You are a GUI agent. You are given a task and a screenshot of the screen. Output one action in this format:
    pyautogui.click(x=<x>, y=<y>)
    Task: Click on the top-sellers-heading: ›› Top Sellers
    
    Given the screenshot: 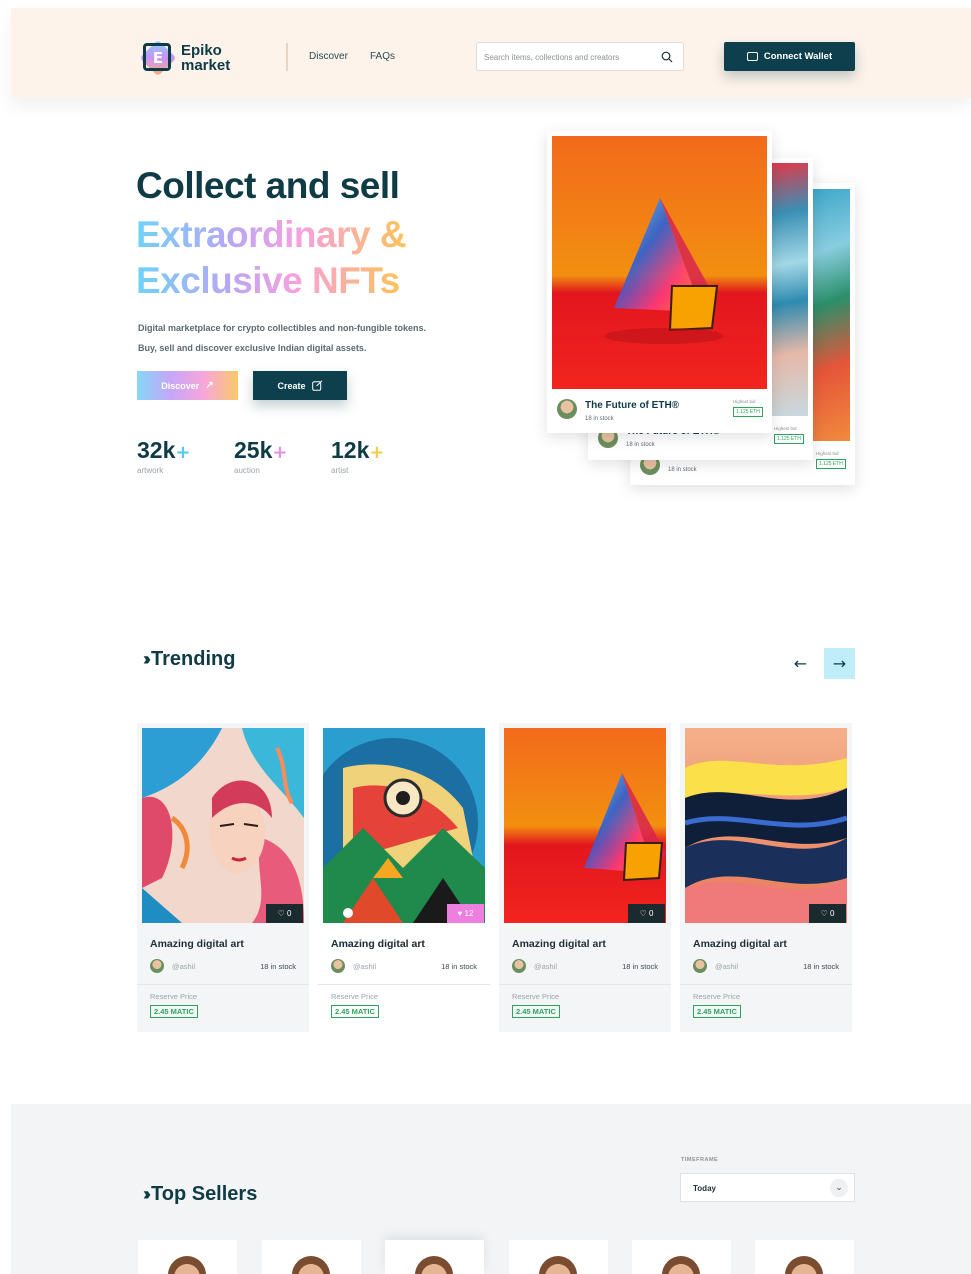 What is the action you would take?
    pyautogui.click(x=200, y=1194)
    